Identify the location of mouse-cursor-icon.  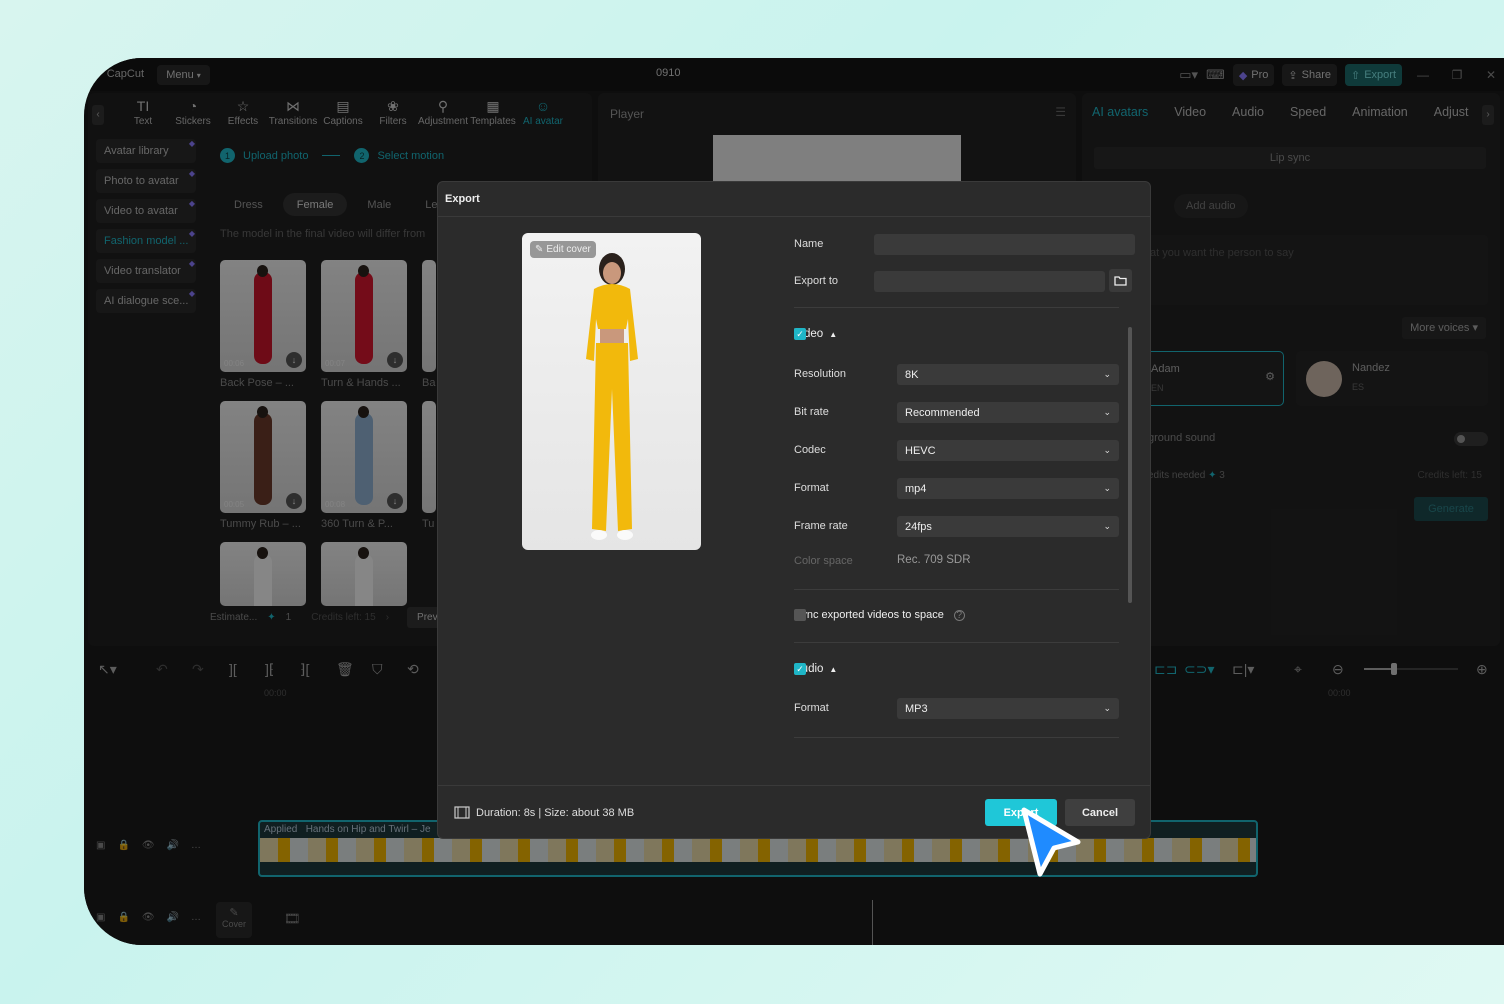
(1051, 842).